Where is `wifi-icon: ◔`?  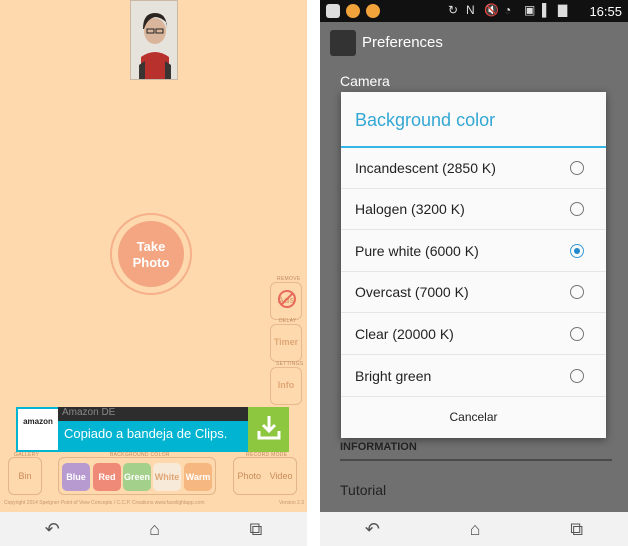
wifi-icon: ◔ is located at coordinates (508, 10).